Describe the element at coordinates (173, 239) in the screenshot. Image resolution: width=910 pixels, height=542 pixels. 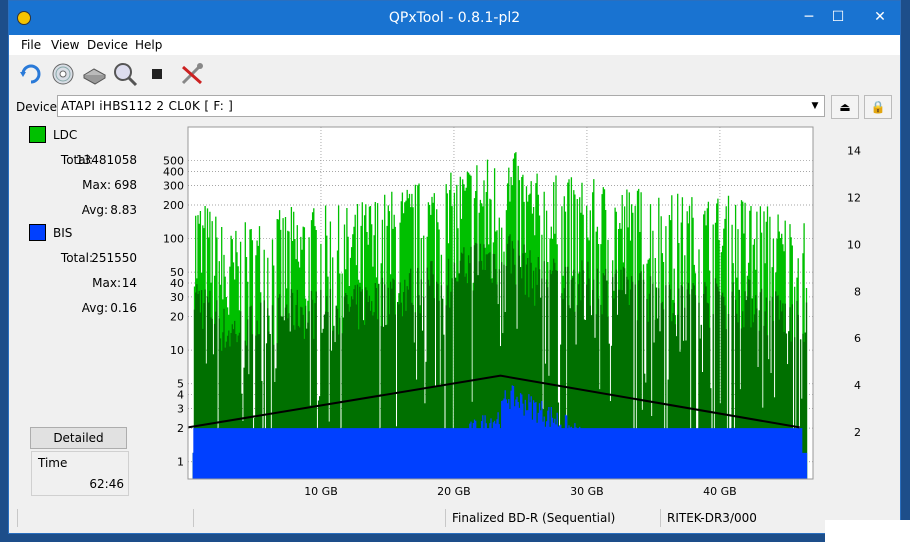
I see `y-left-tick-label: 100` at that location.